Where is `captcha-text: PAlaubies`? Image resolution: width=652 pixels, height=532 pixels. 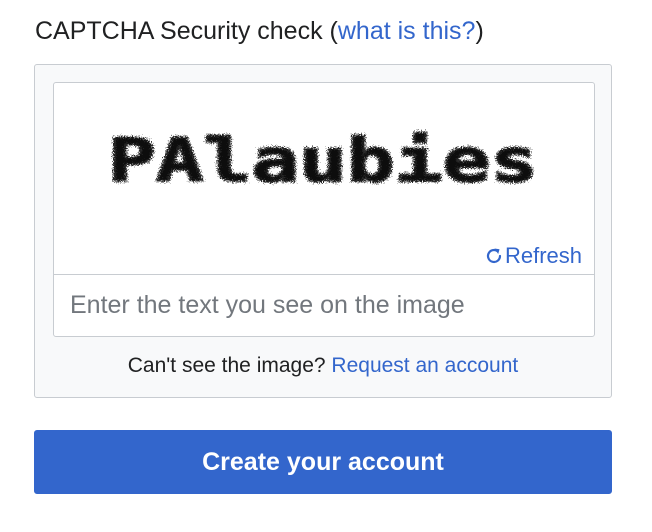 captcha-text: PAlaubies is located at coordinates (323, 161).